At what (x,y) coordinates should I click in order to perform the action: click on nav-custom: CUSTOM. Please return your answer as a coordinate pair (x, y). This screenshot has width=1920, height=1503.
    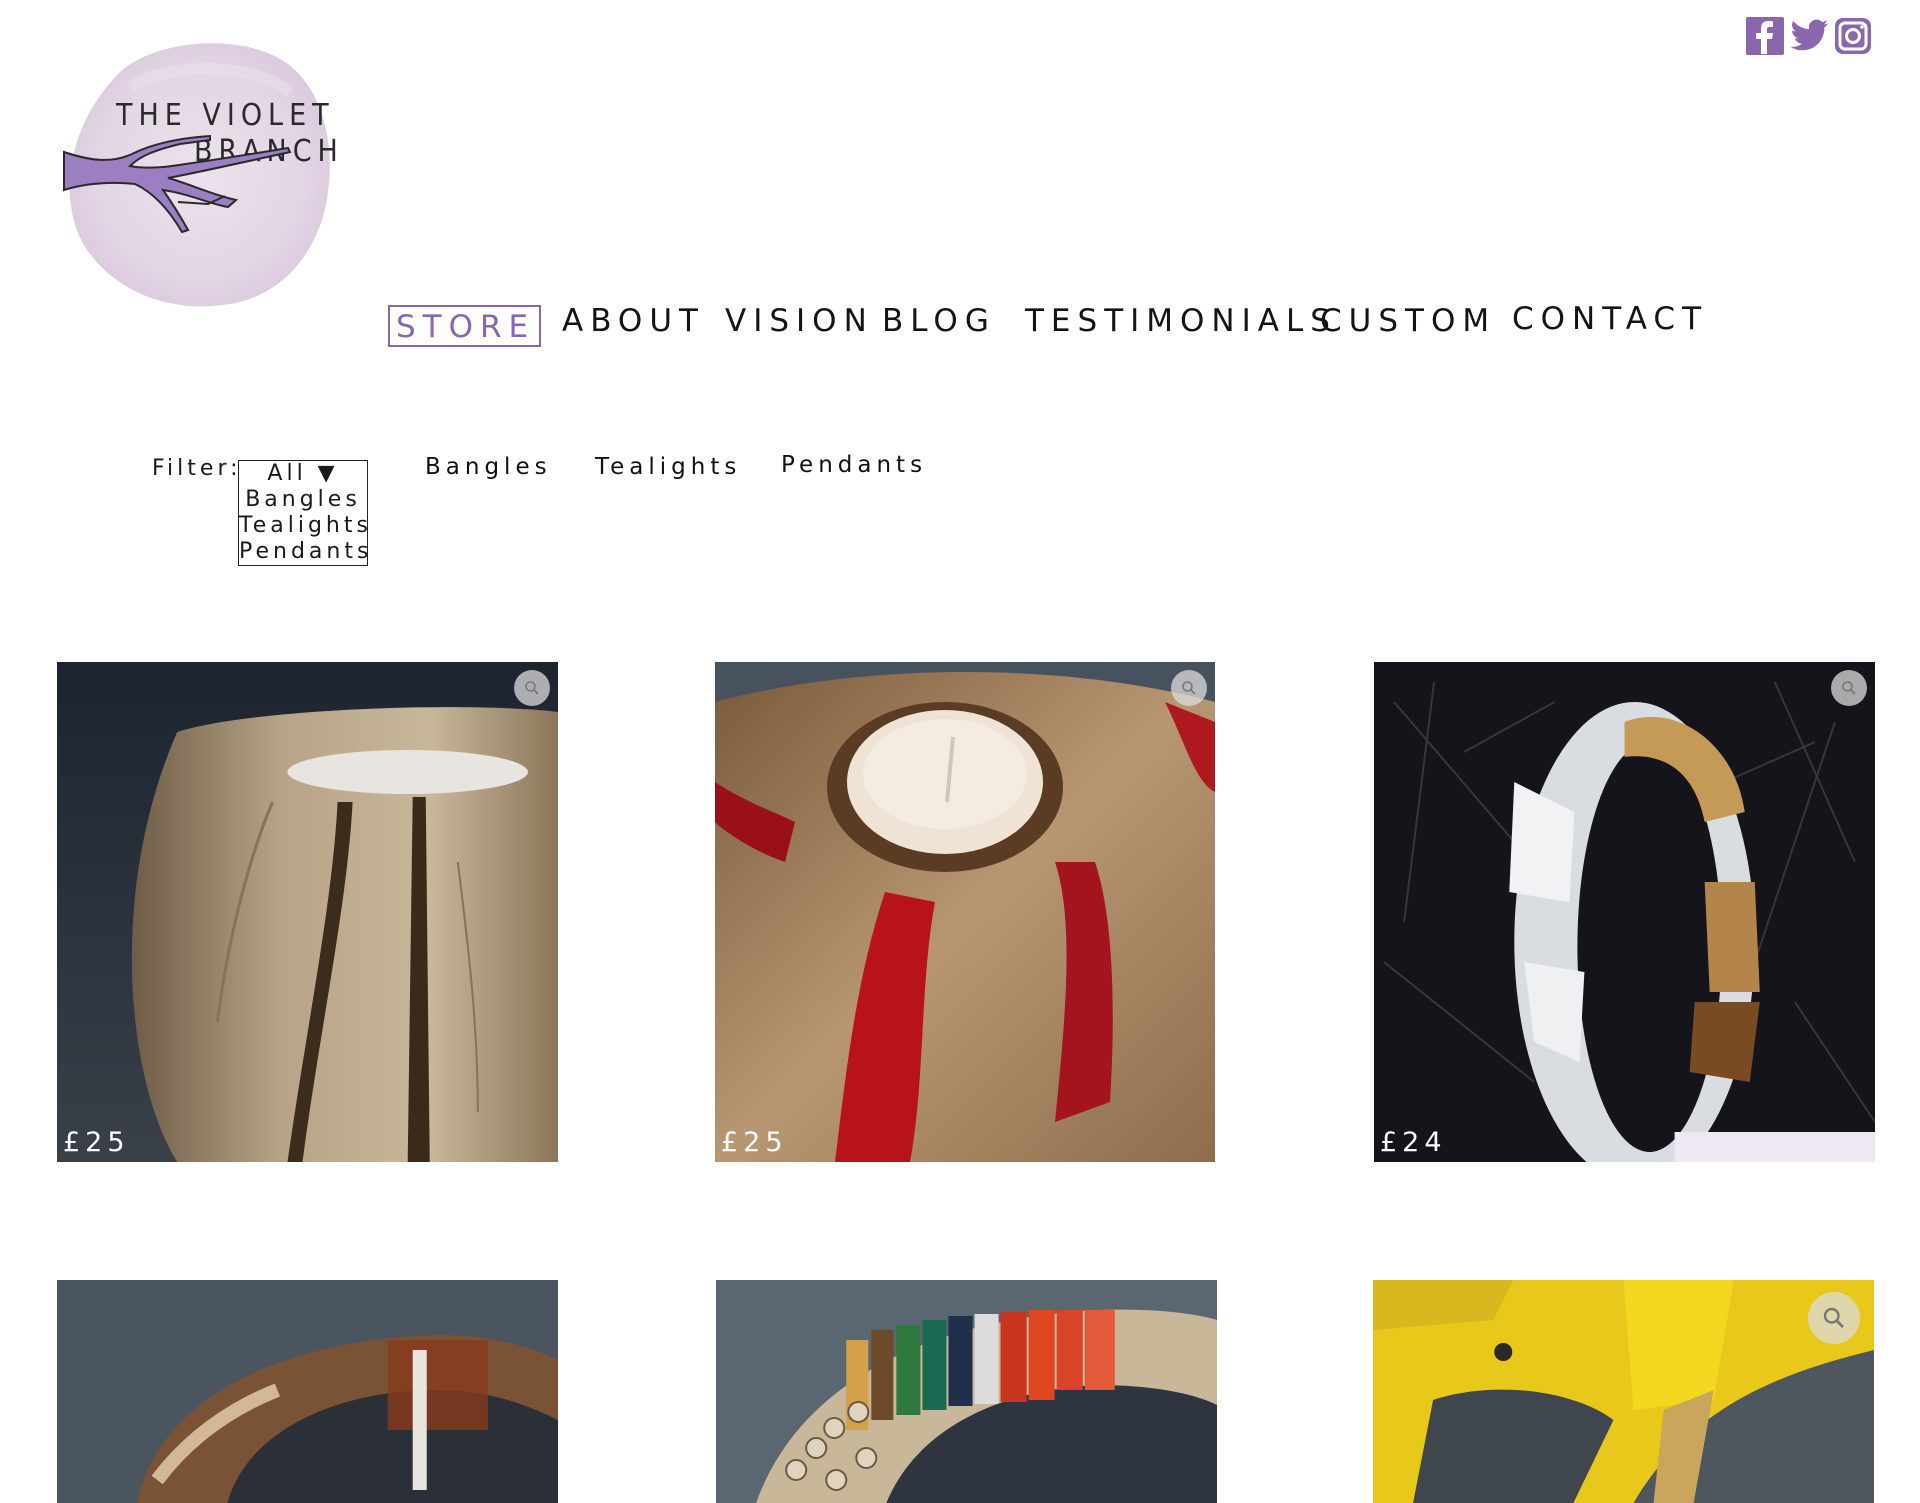
    Looking at the image, I should click on (1408, 321).